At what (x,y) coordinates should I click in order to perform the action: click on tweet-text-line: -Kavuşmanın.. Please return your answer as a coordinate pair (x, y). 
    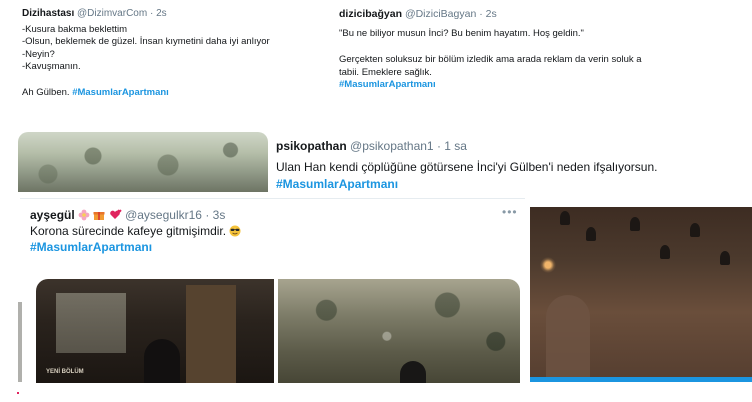
    Looking at the image, I should click on (51, 66).